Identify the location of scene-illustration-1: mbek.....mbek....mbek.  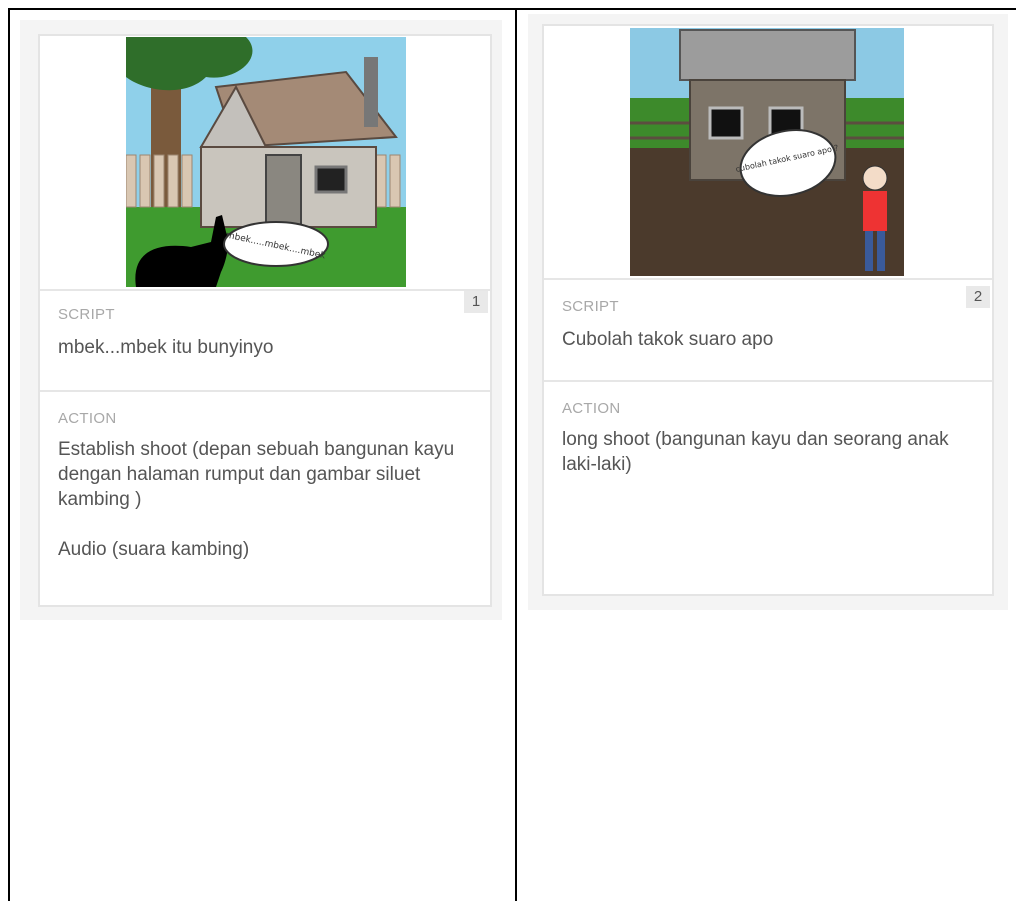
(266, 162).